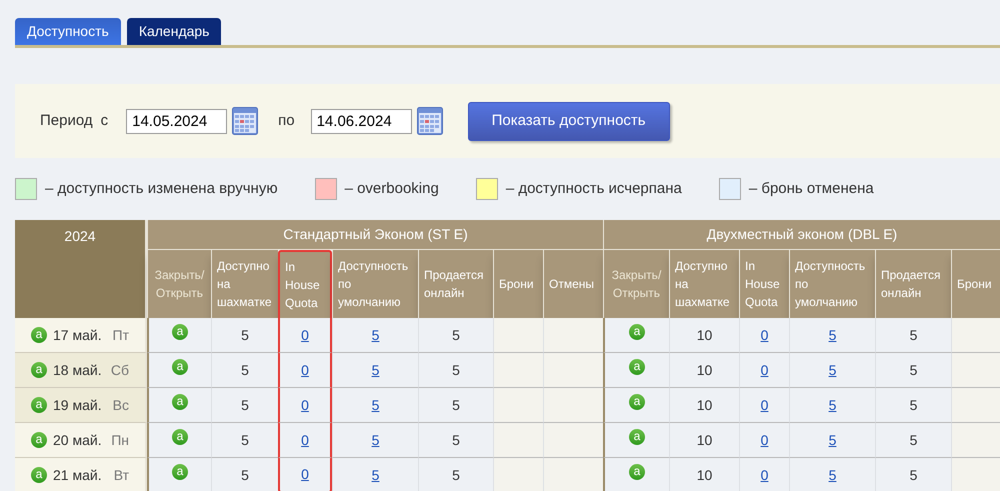 The image size is (1000, 491). Describe the element at coordinates (811, 188) in the screenshot. I see `legend-label: – бронь отменена` at that location.